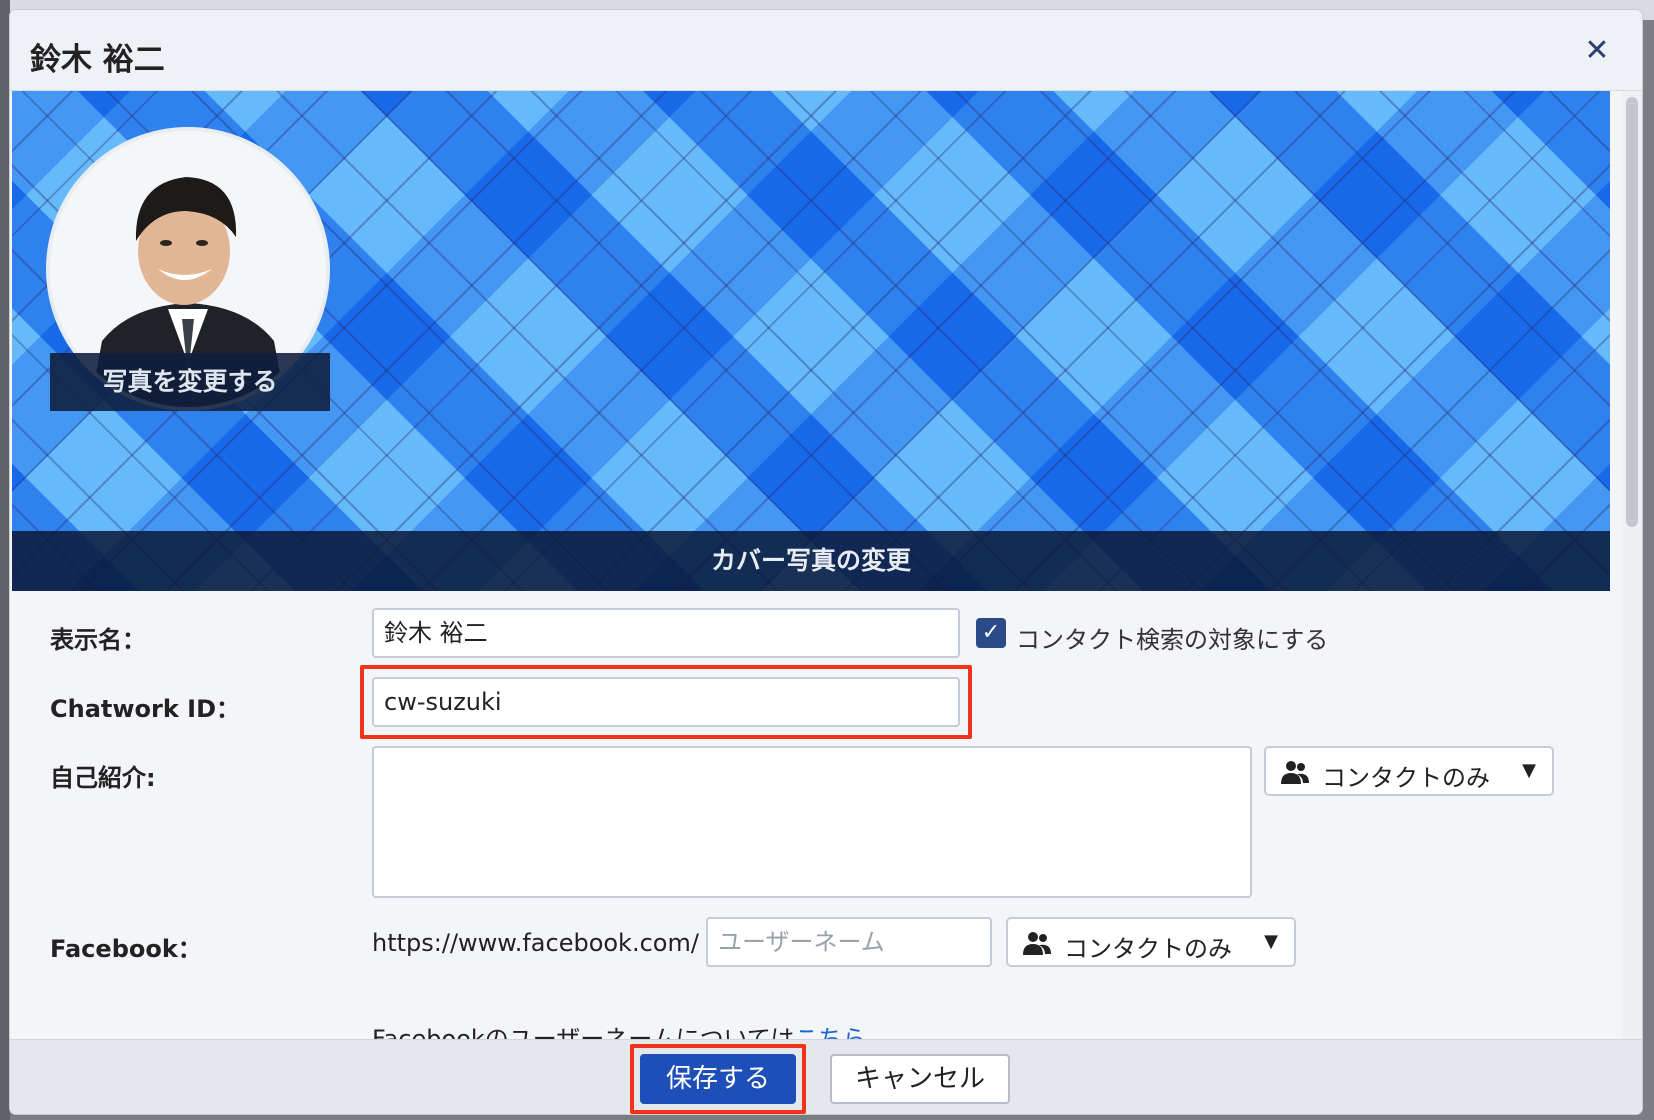 This screenshot has height=1120, width=1654. I want to click on self-intro-visibility-select: コンタクトのみ ▼, so click(1409, 771).